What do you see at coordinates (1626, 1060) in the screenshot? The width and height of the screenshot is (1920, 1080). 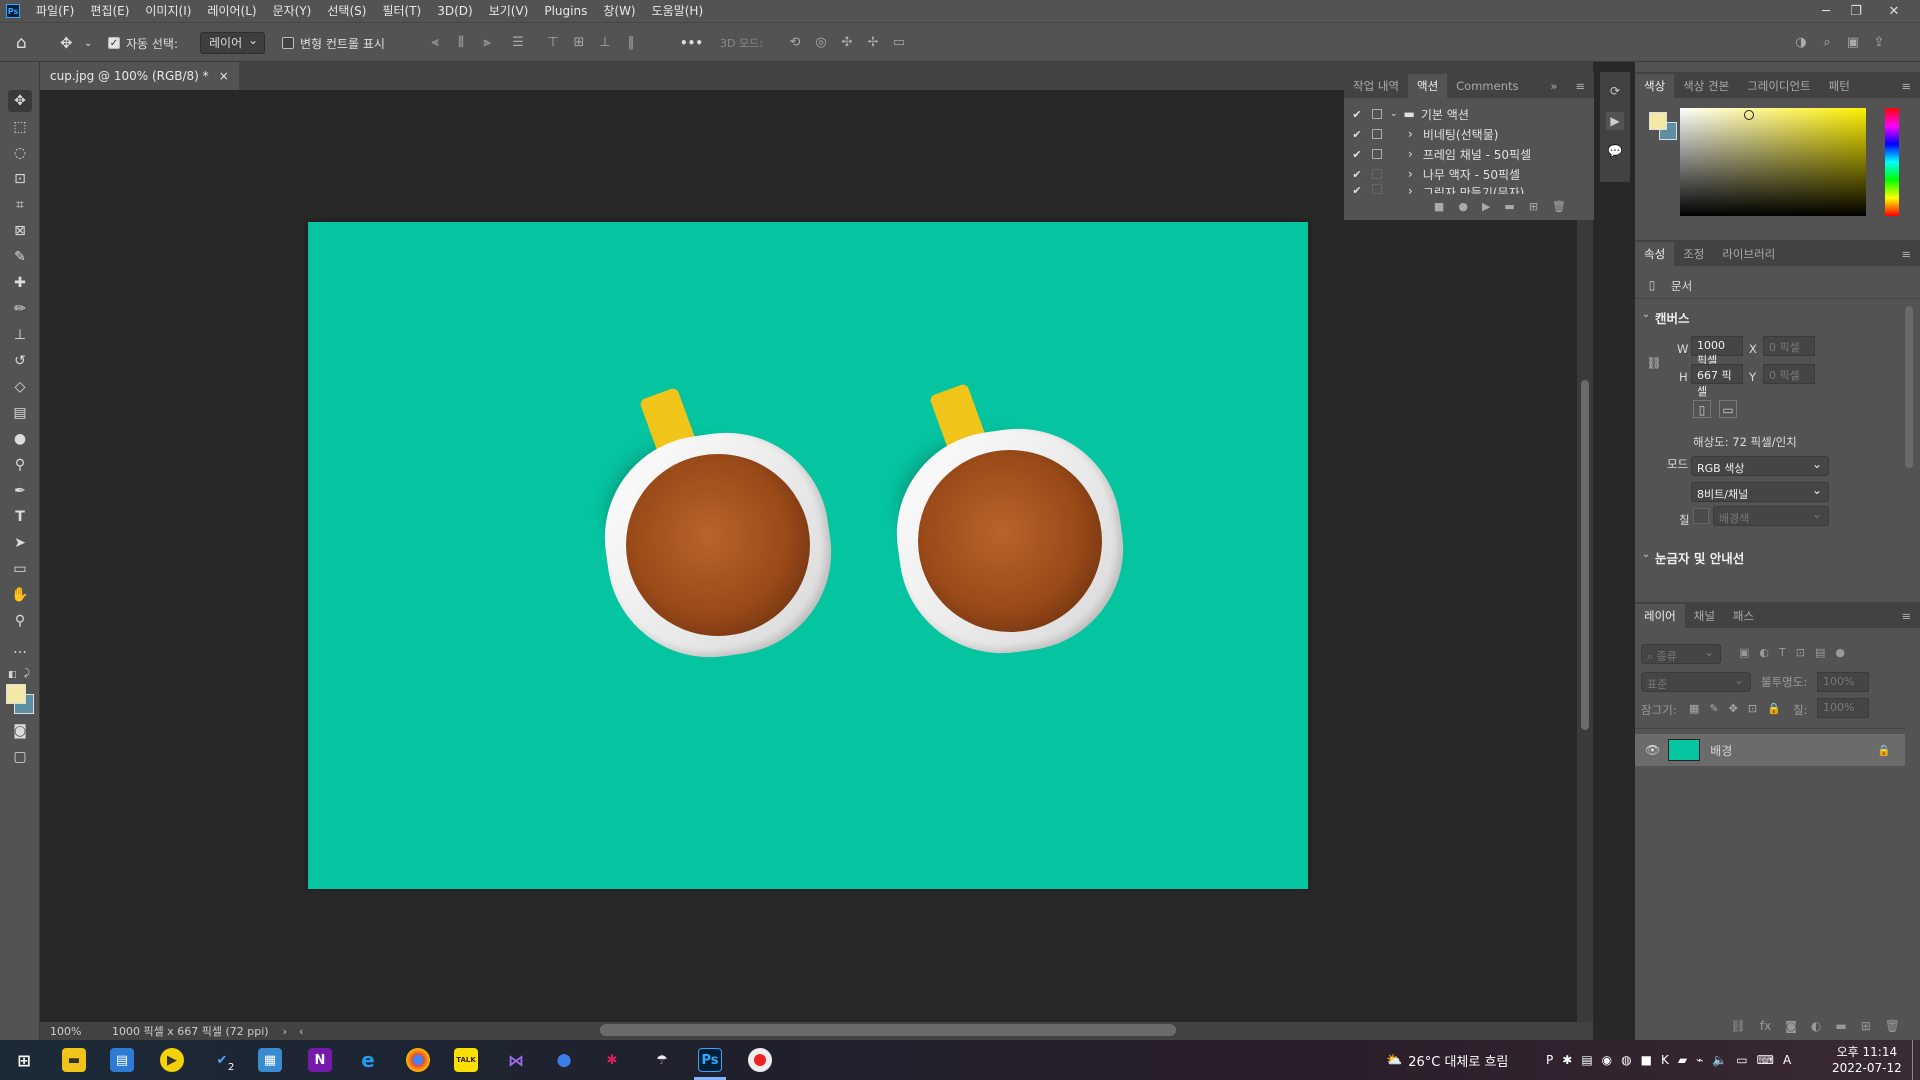 I see `tray-app3-icon: ◍` at bounding box center [1626, 1060].